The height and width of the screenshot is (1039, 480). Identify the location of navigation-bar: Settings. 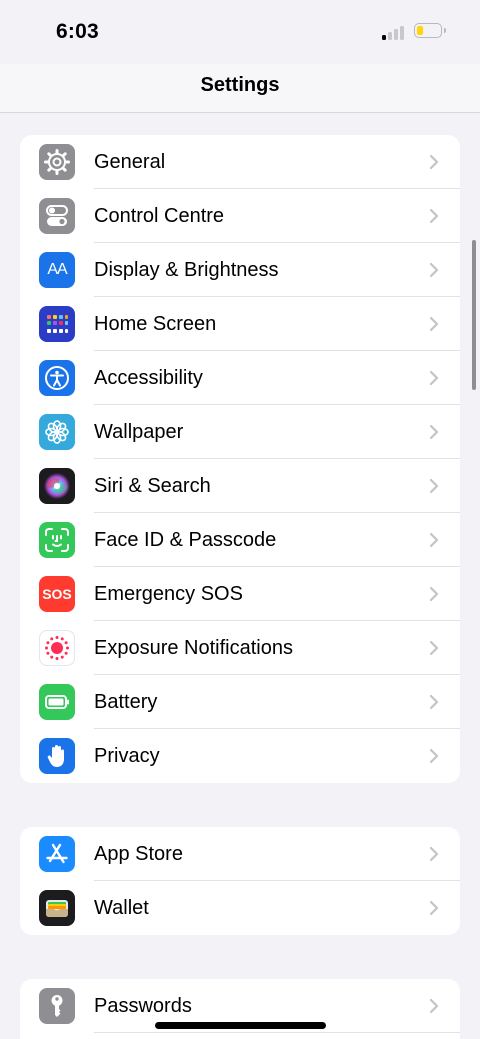
(240, 88).